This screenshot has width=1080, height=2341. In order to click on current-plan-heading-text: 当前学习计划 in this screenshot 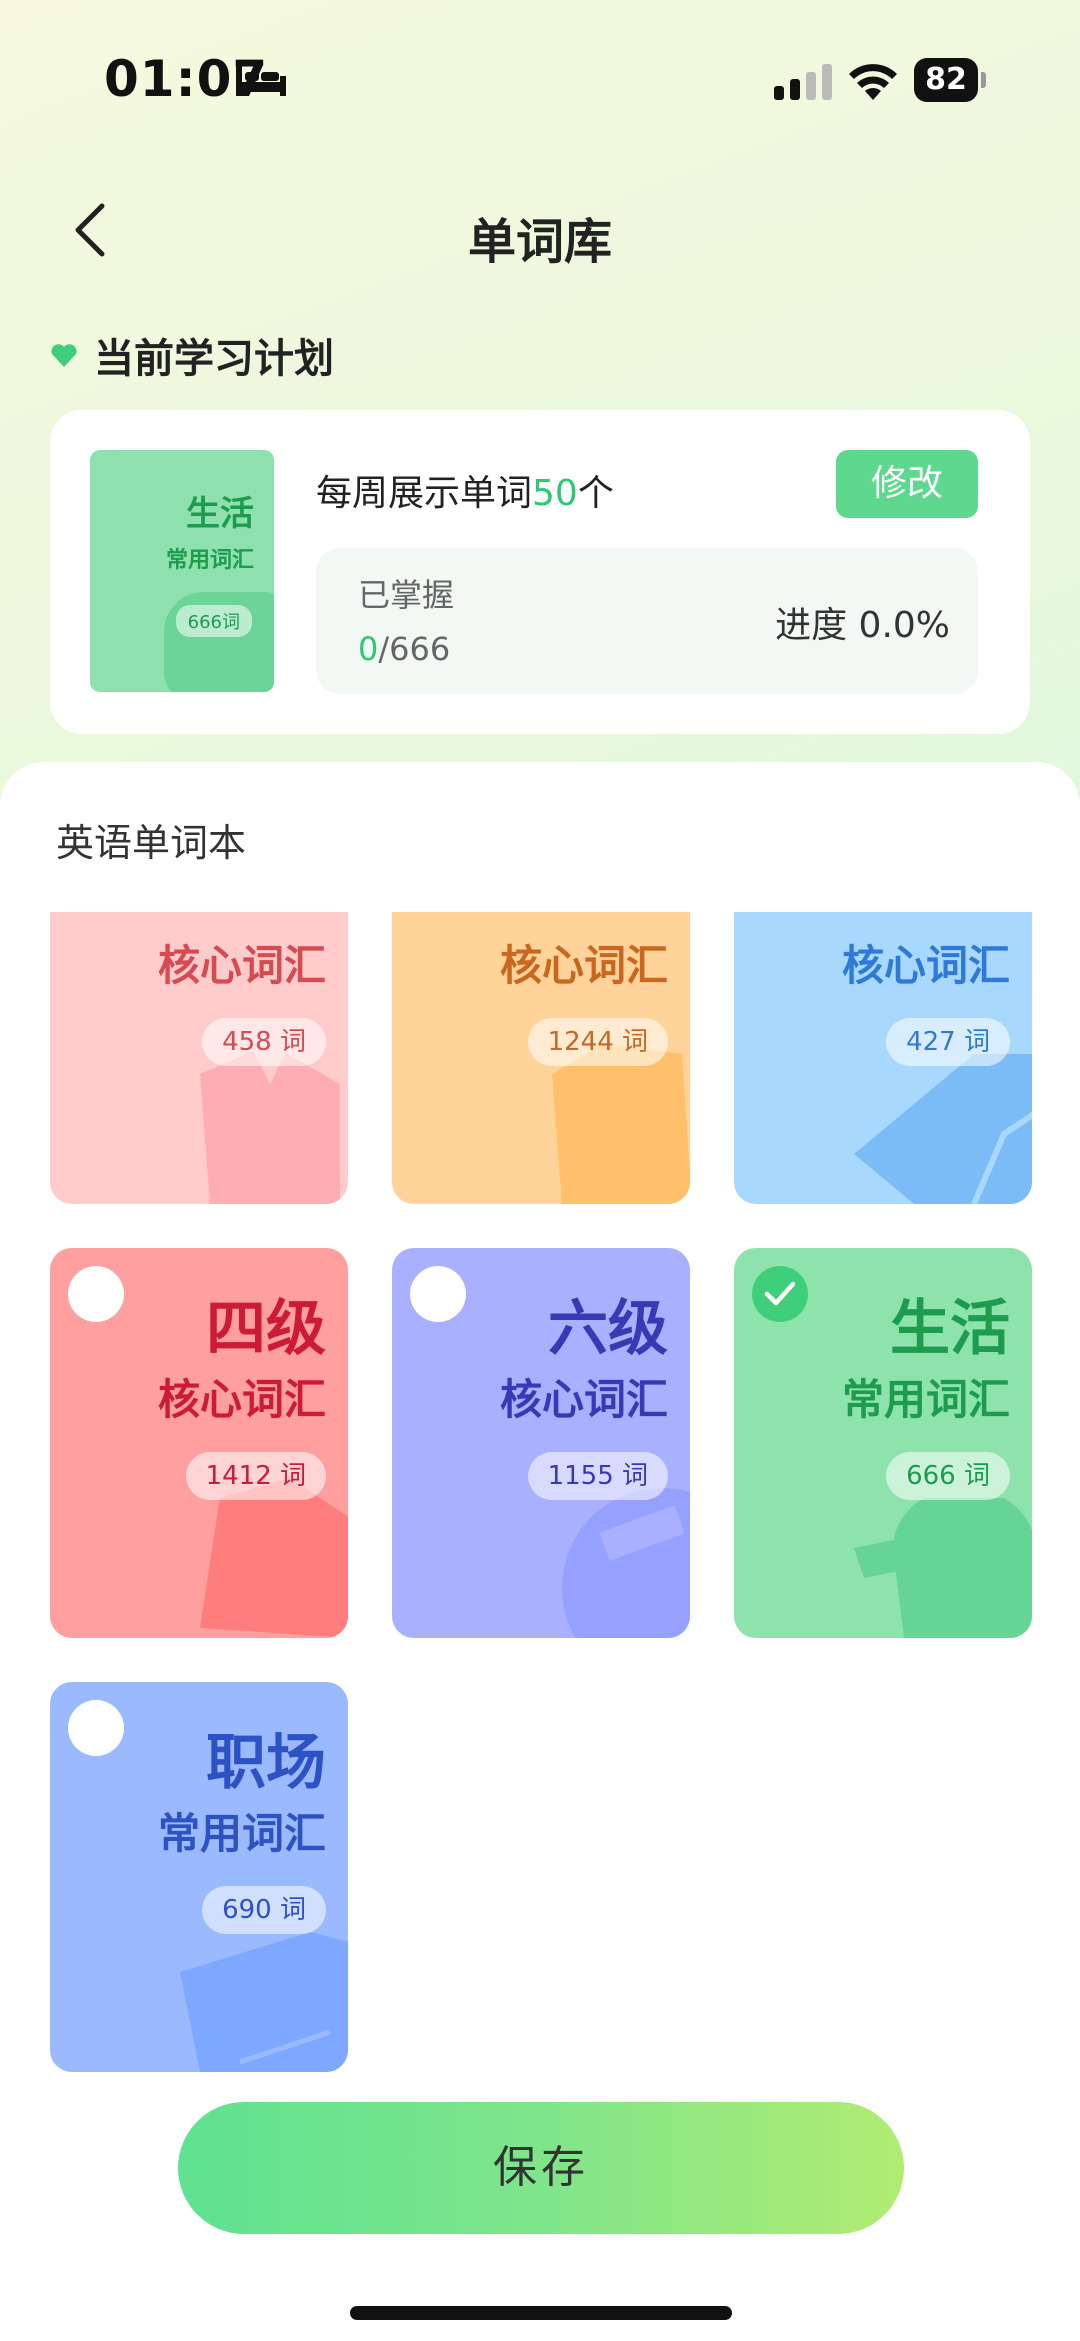, I will do `click(214, 359)`.